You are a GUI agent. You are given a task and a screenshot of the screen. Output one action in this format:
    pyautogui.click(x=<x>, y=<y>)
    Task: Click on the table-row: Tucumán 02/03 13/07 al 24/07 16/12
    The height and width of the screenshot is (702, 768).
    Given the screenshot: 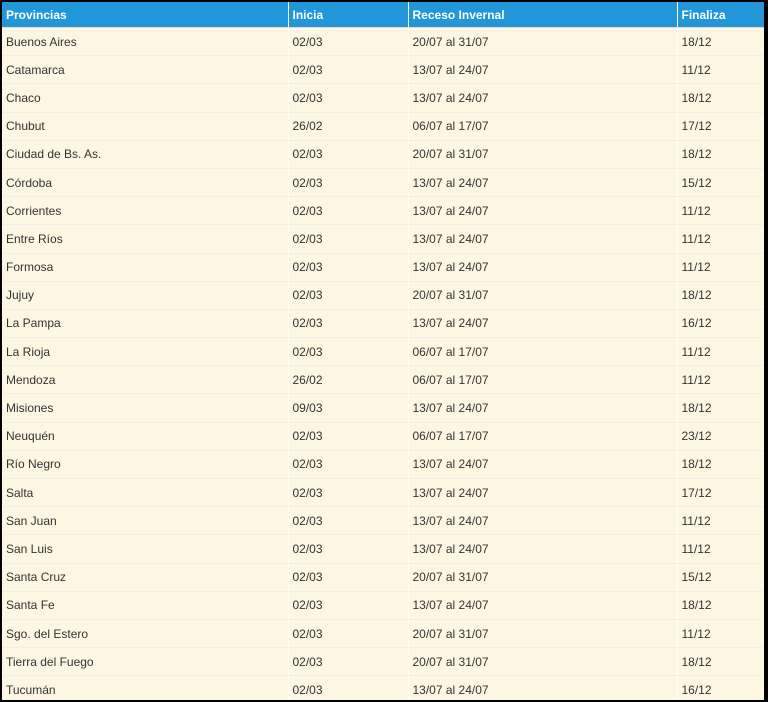 What is the action you would take?
    pyautogui.click(x=383, y=687)
    